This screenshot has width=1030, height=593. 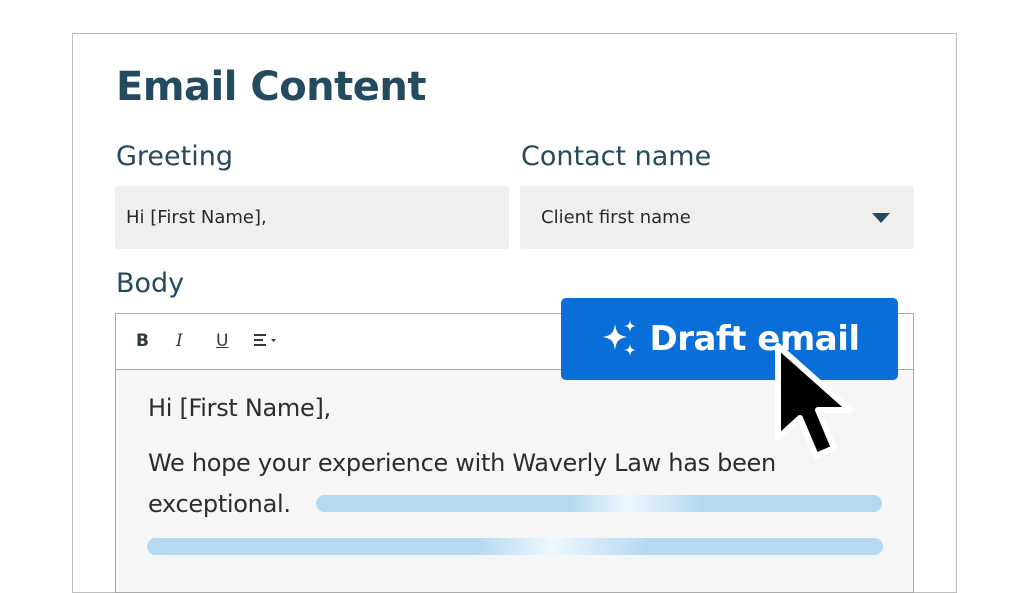 What do you see at coordinates (174, 156) in the screenshot?
I see `greeting-label: Greeting` at bounding box center [174, 156].